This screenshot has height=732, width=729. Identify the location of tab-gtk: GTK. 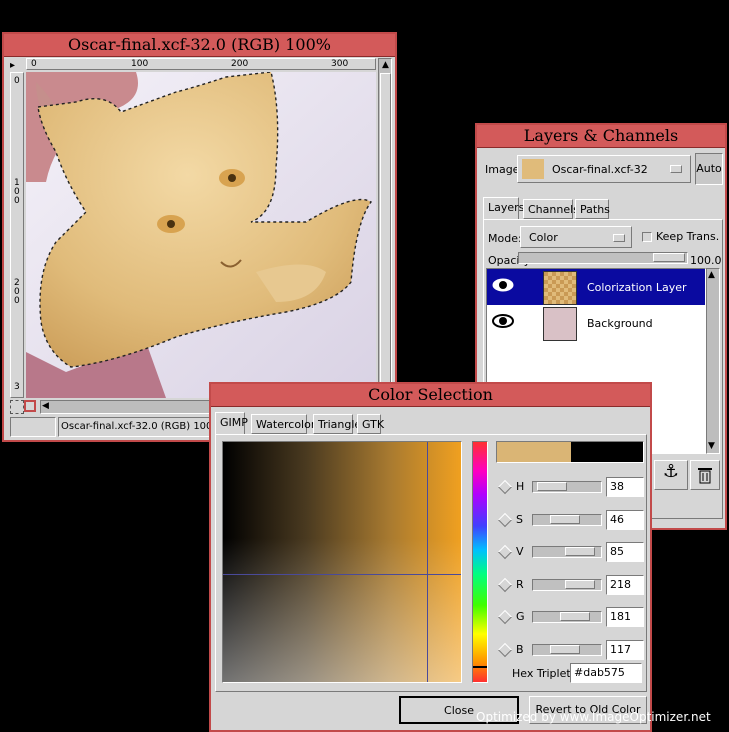
(370, 424).